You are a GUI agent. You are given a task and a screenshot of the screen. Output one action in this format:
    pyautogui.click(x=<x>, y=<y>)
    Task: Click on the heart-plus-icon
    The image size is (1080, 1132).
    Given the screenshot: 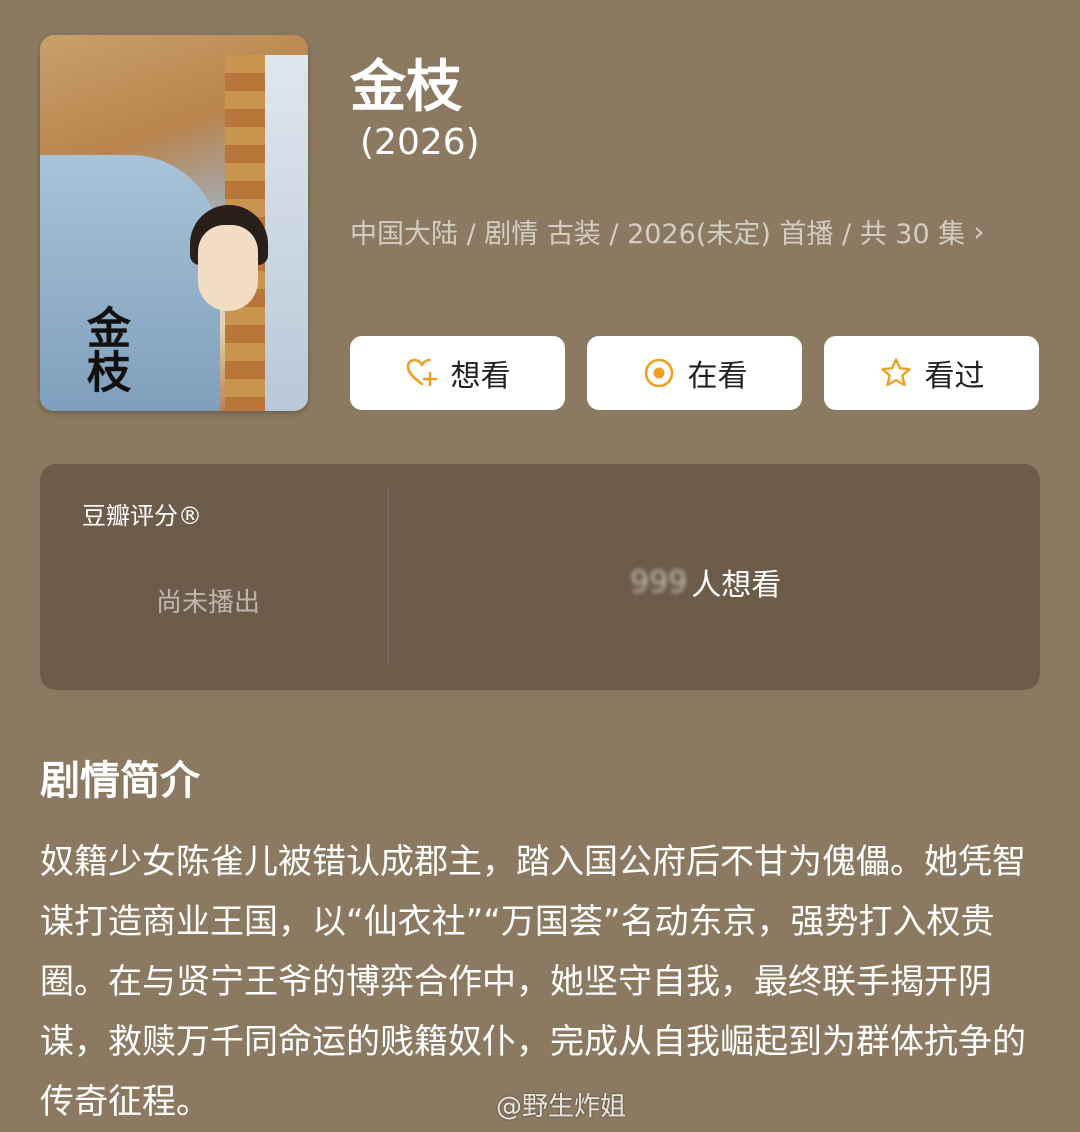 What is the action you would take?
    pyautogui.click(x=421, y=372)
    